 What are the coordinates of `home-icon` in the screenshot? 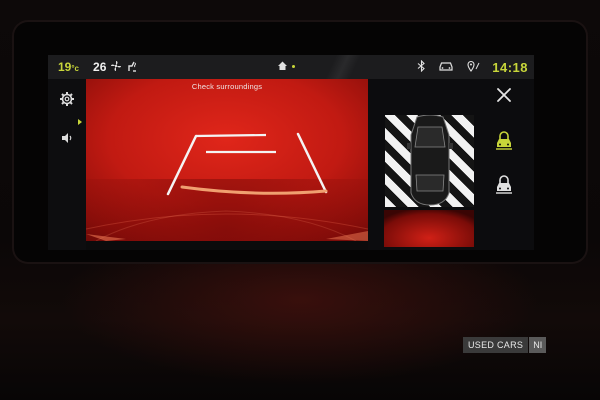 It's located at (282, 67).